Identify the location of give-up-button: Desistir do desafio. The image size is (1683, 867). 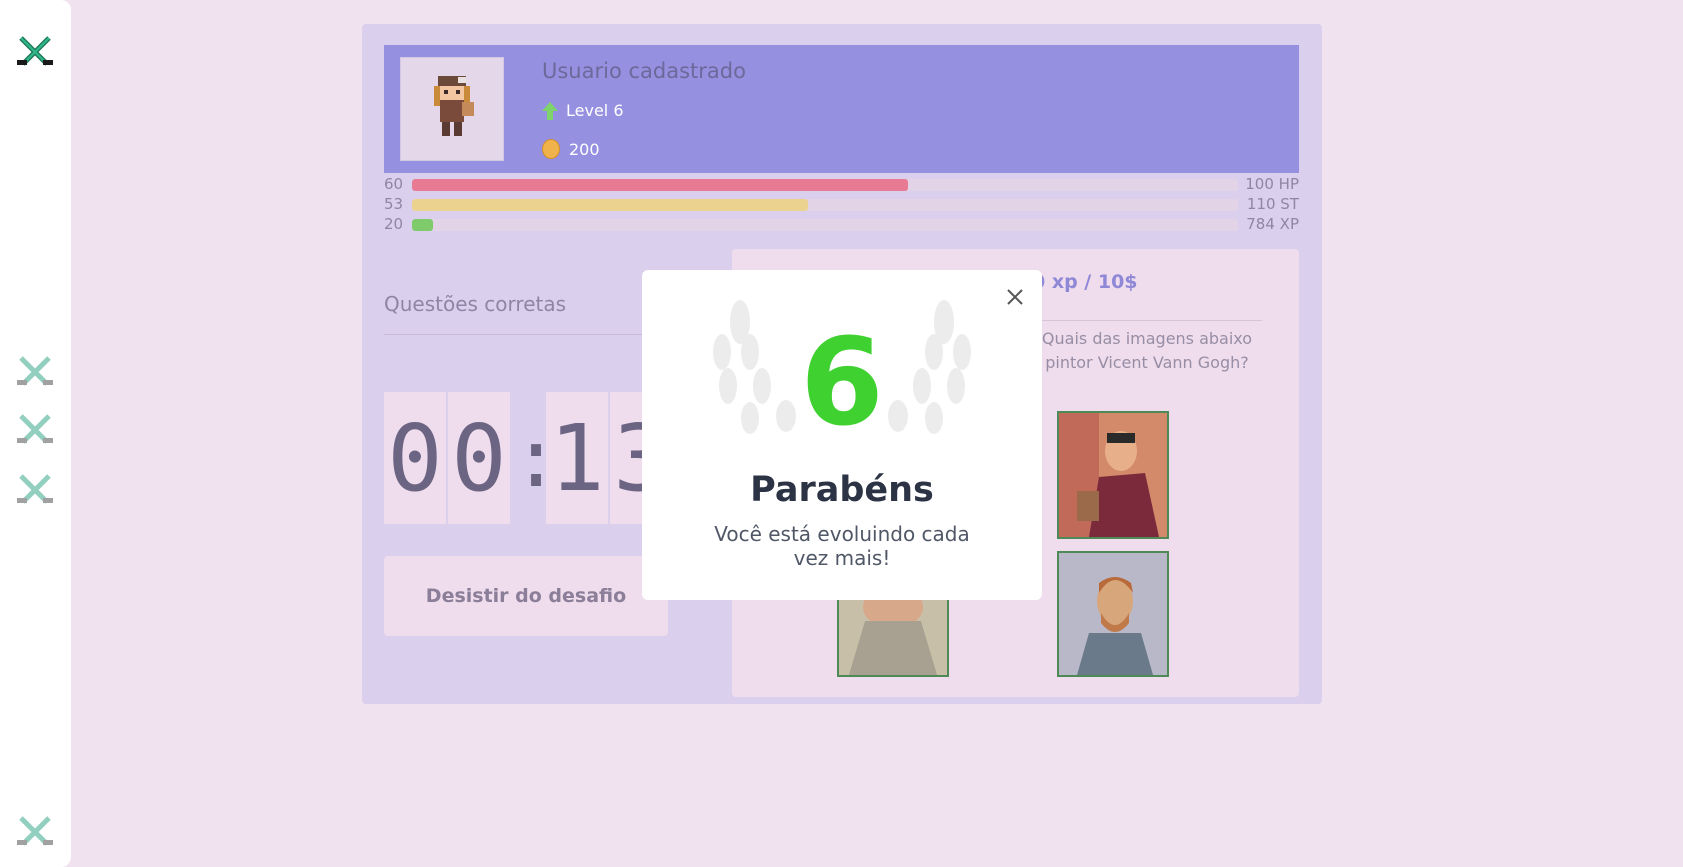
(526, 596).